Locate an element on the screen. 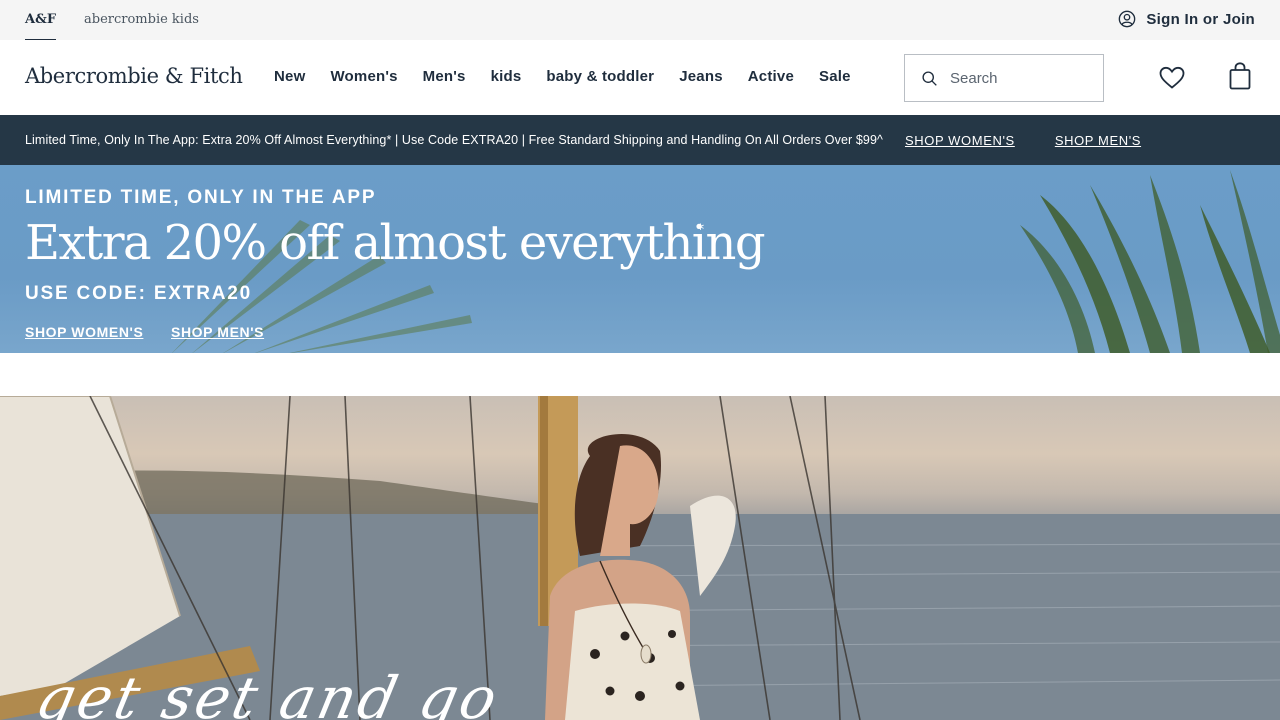 The image size is (1280, 720). search-input is located at coordinates (1020, 78).